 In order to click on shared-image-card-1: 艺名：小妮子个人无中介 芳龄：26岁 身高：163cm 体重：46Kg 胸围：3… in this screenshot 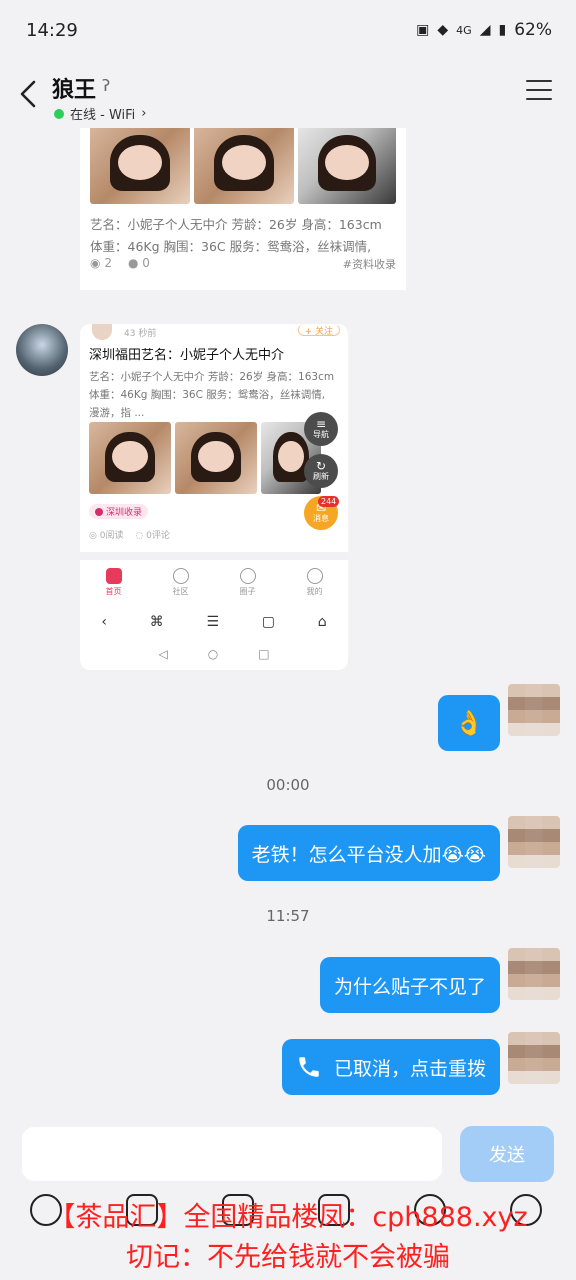, I will do `click(243, 214)`.